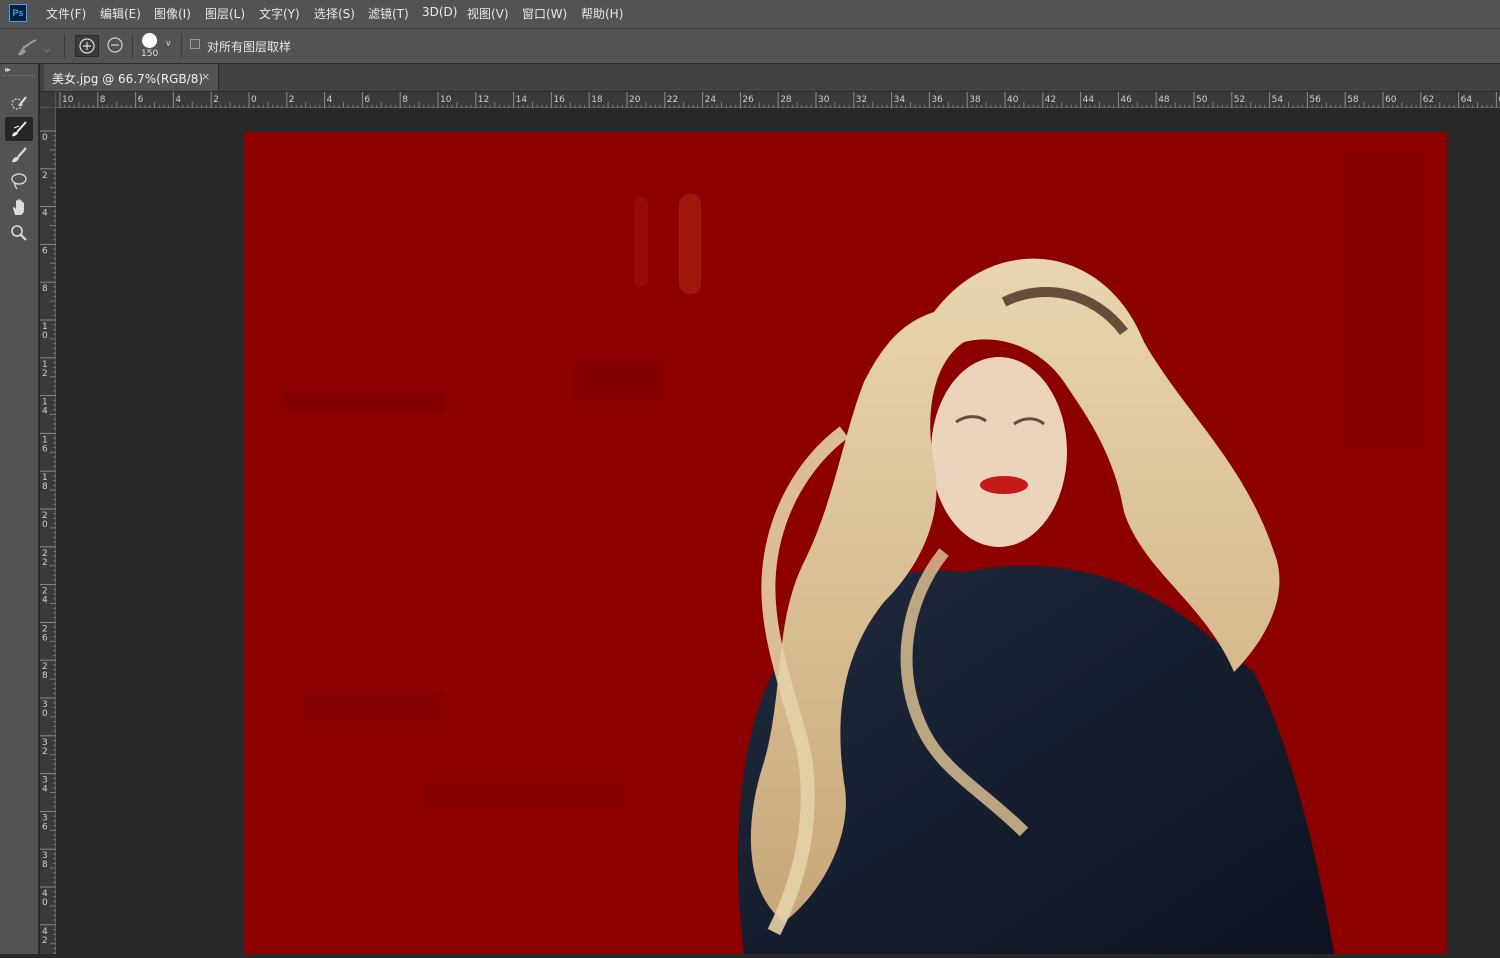 The width and height of the screenshot is (1500, 958). Describe the element at coordinates (45, 633) in the screenshot. I see `ruler-label: 26` at that location.